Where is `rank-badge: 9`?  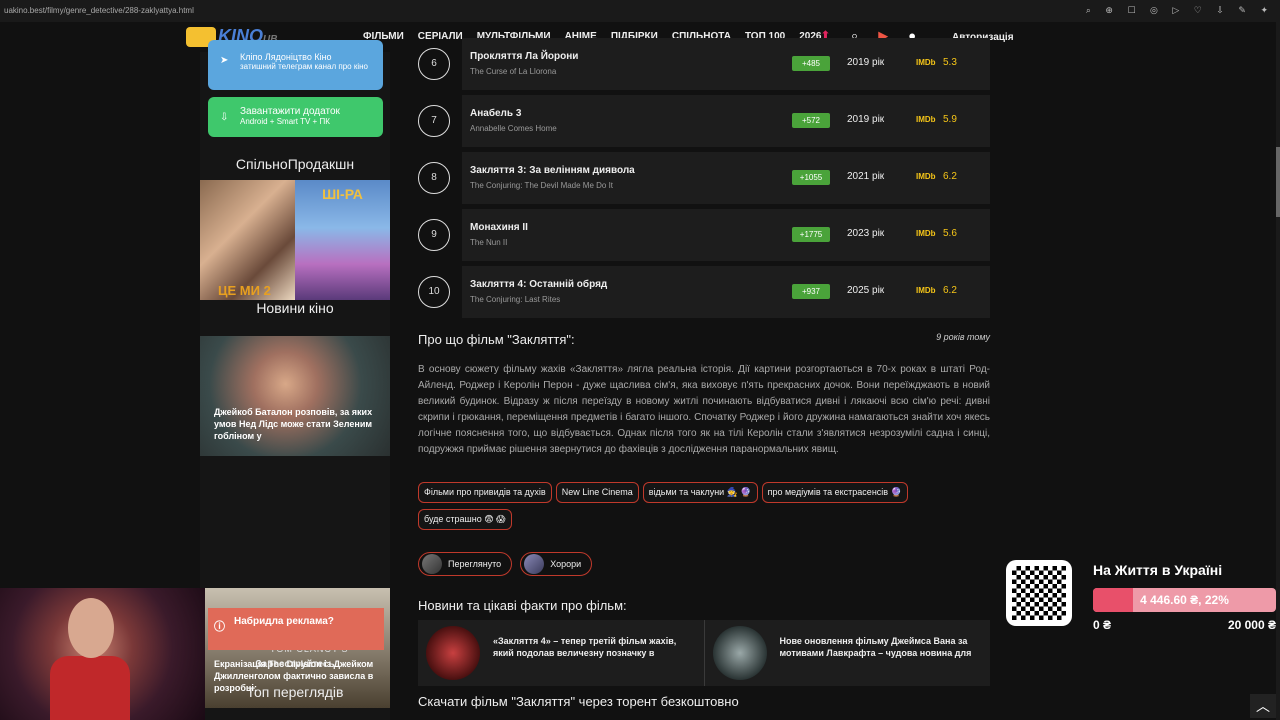
rank-badge: 9 is located at coordinates (434, 235).